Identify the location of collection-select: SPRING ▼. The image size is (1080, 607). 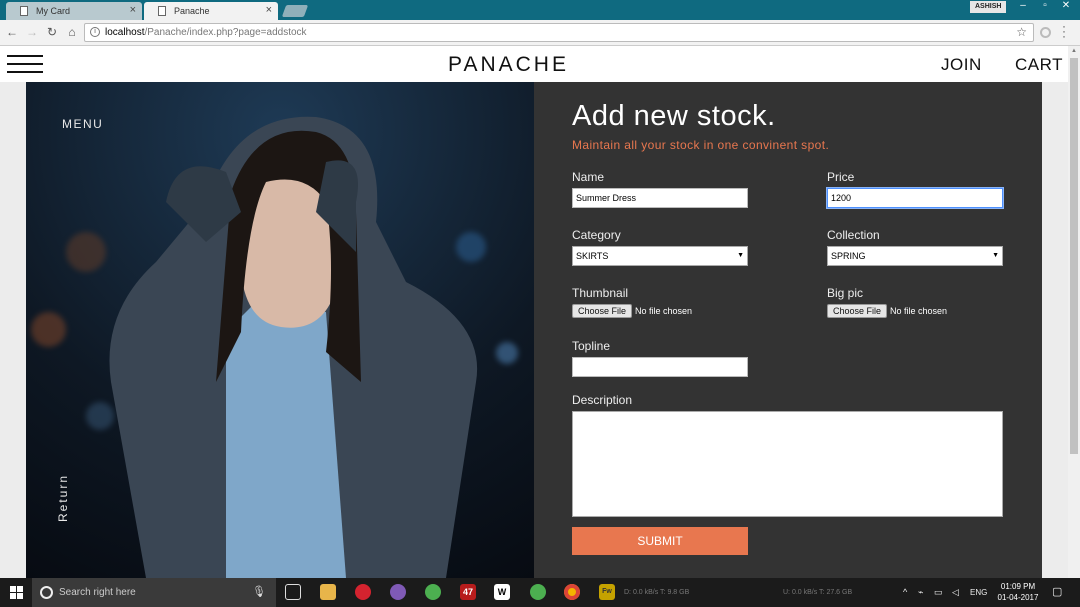
(915, 256).